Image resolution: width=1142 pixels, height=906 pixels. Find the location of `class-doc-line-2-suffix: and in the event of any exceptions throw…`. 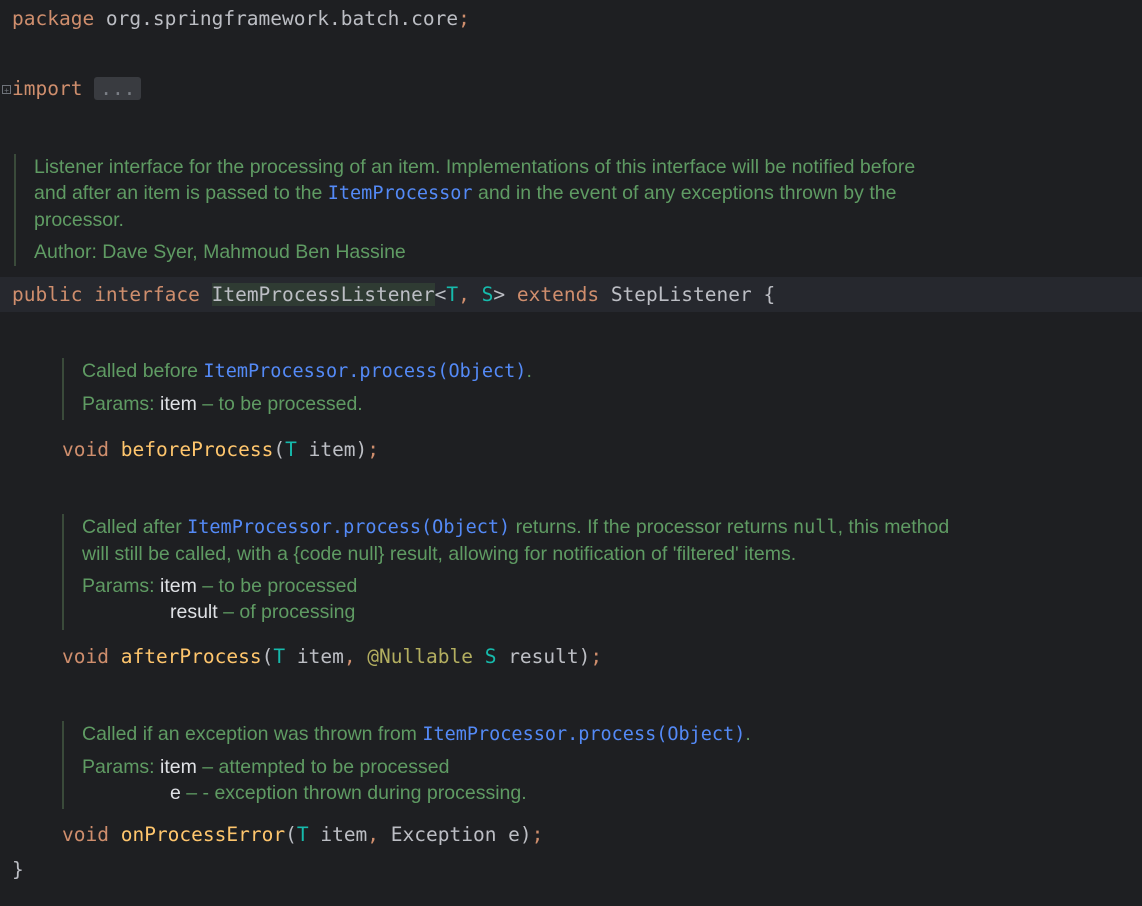

class-doc-line-2-suffix: and in the event of any exceptions throw… is located at coordinates (684, 193).